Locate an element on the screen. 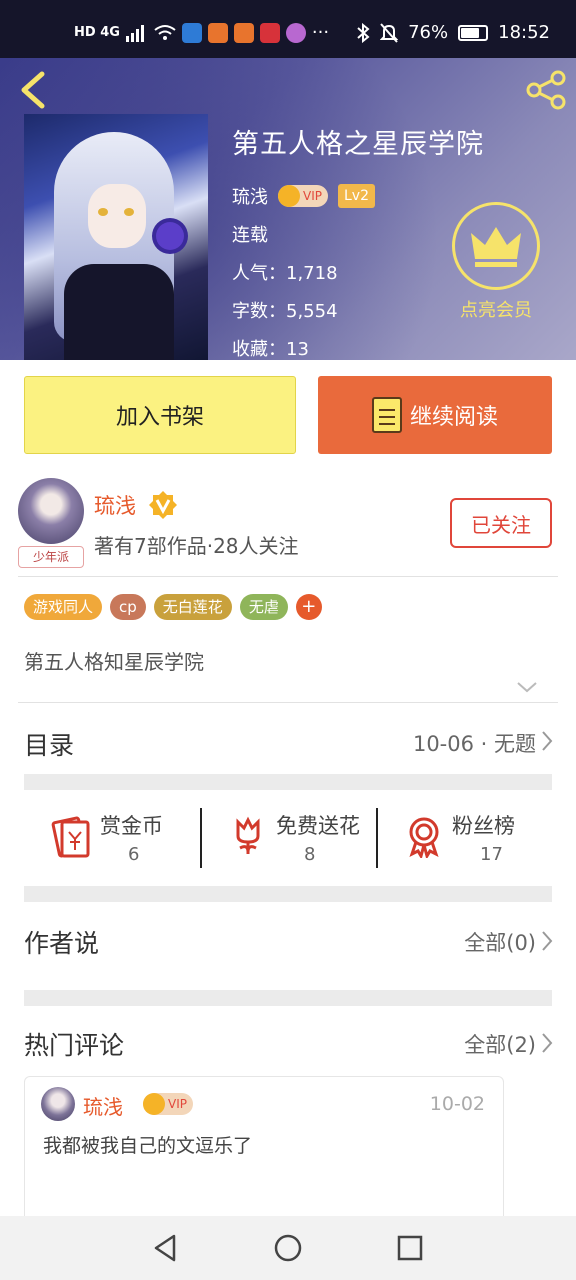 The image size is (576, 1280). hot-comments-title: 热门评论 is located at coordinates (74, 1045).